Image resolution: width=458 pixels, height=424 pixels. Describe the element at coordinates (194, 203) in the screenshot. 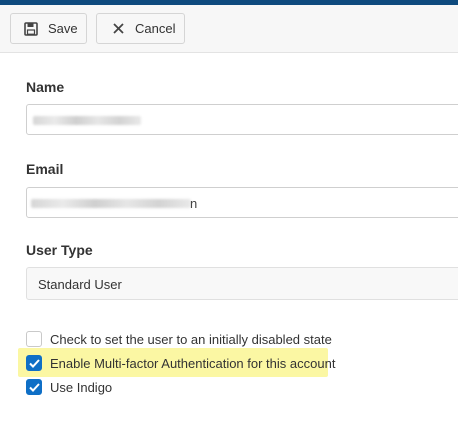

I see `email-visible-tail: n` at that location.